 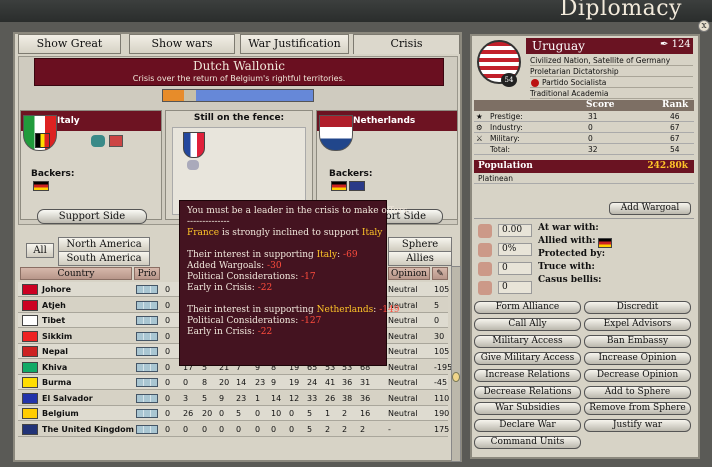 I want to click on attacker-side: Italy Backers: Support Side, so click(x=91, y=167).